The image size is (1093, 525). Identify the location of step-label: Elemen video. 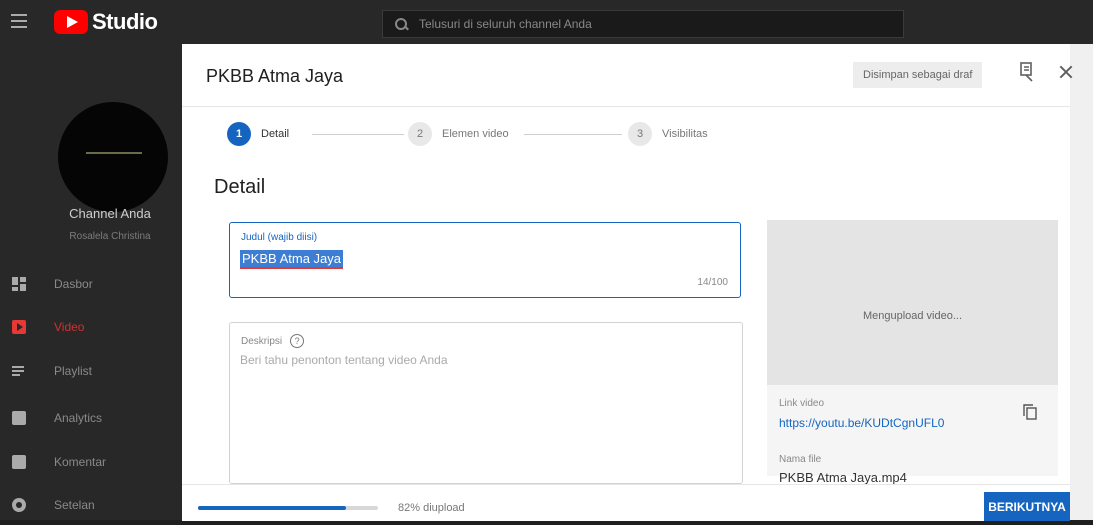
(475, 134).